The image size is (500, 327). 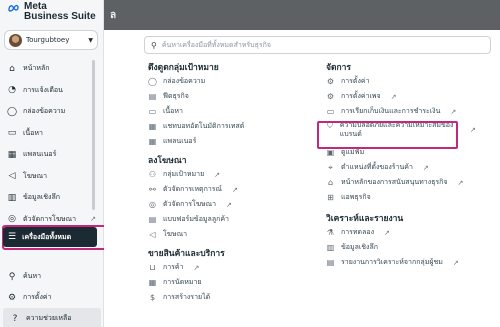 I want to click on target-icon: ◎, so click(x=152, y=204).